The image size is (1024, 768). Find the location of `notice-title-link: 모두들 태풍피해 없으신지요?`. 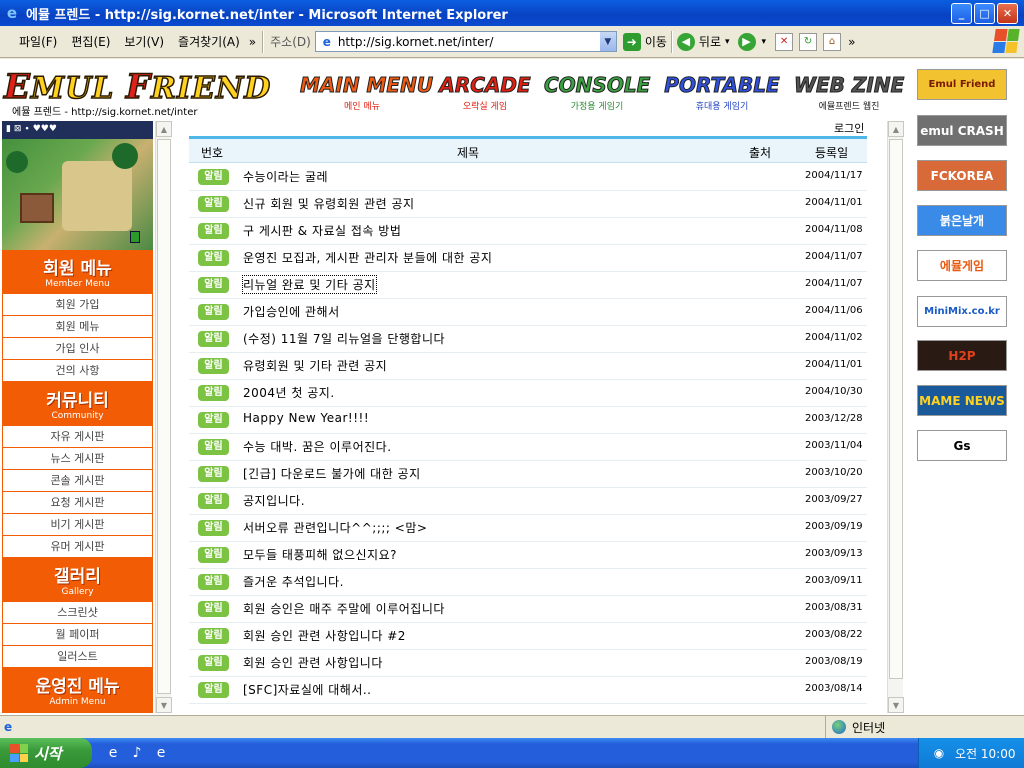

notice-title-link: 모두들 태풍피해 없으신지요? is located at coordinates (320, 554).